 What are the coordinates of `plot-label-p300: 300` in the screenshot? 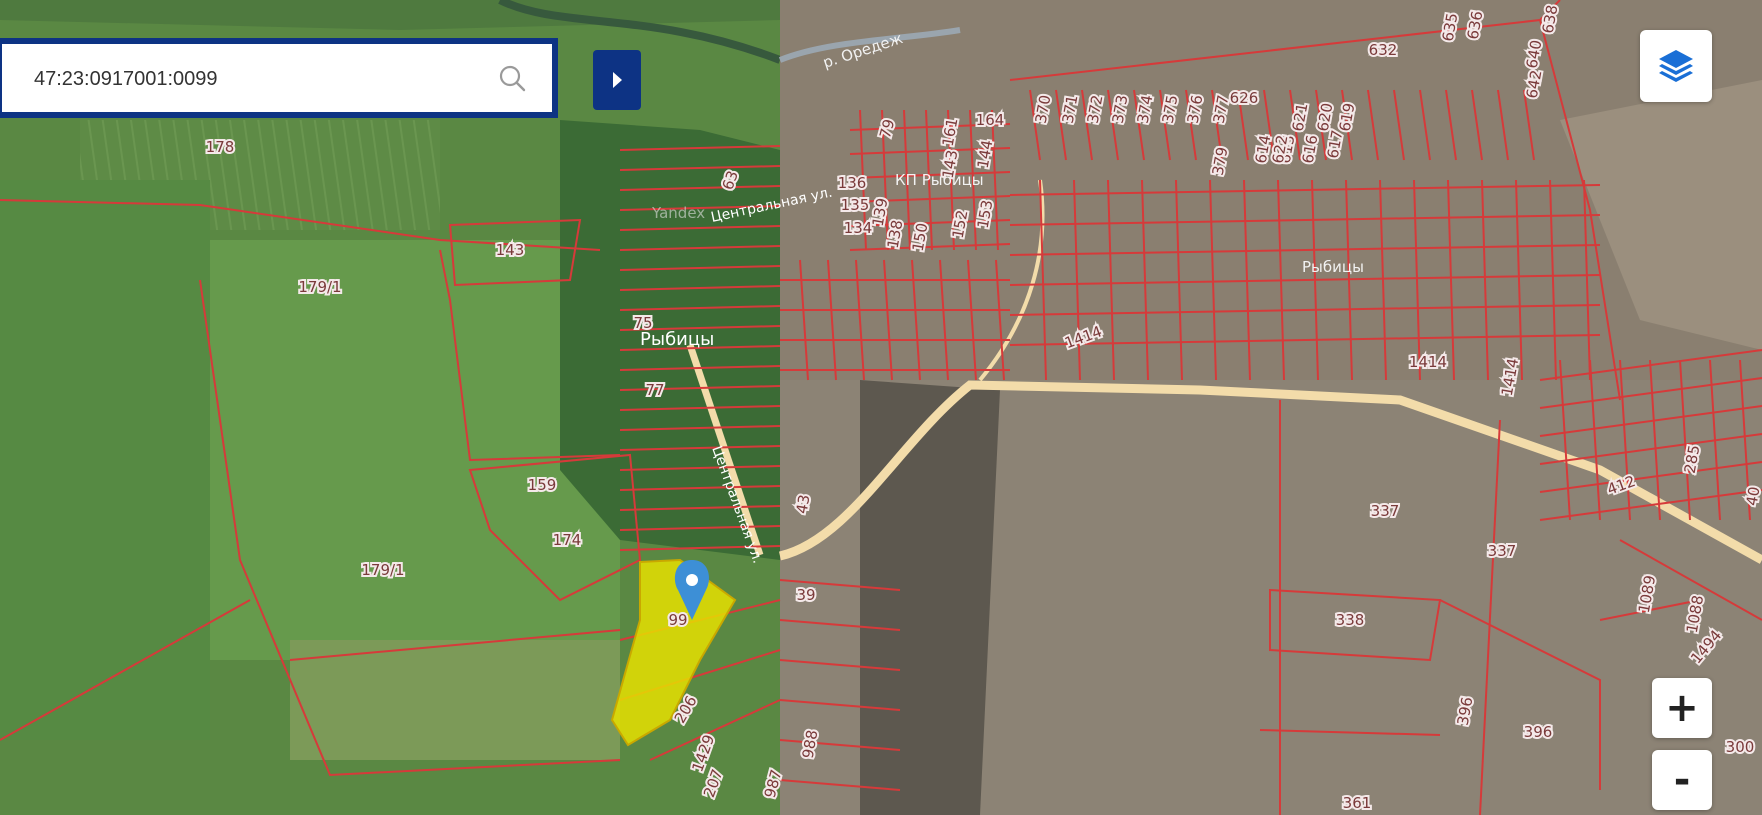 It's located at (1740, 747).